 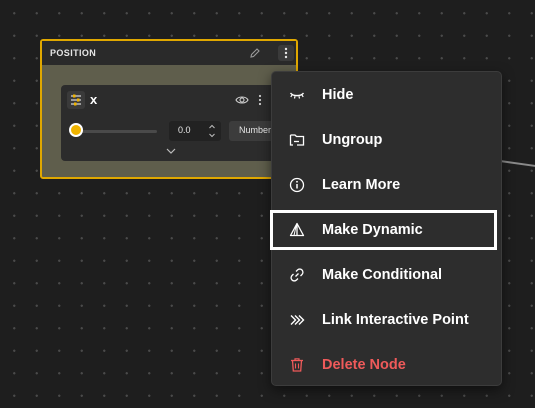 What do you see at coordinates (171, 151) in the screenshot?
I see `chevron-down-icon` at bounding box center [171, 151].